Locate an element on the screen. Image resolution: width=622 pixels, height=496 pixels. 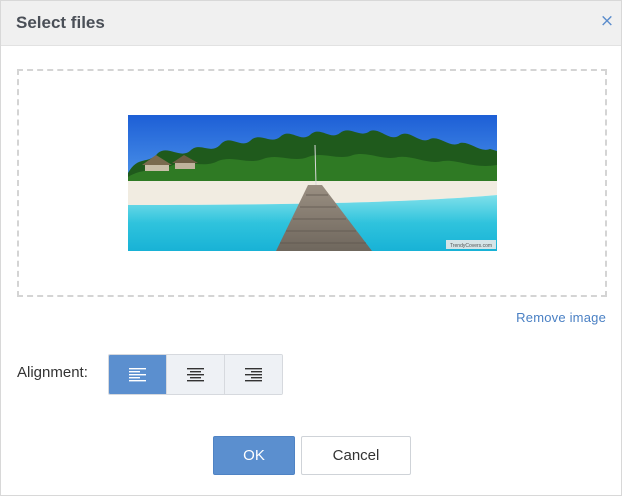
cancel-button: Cancel is located at coordinates (356, 455).